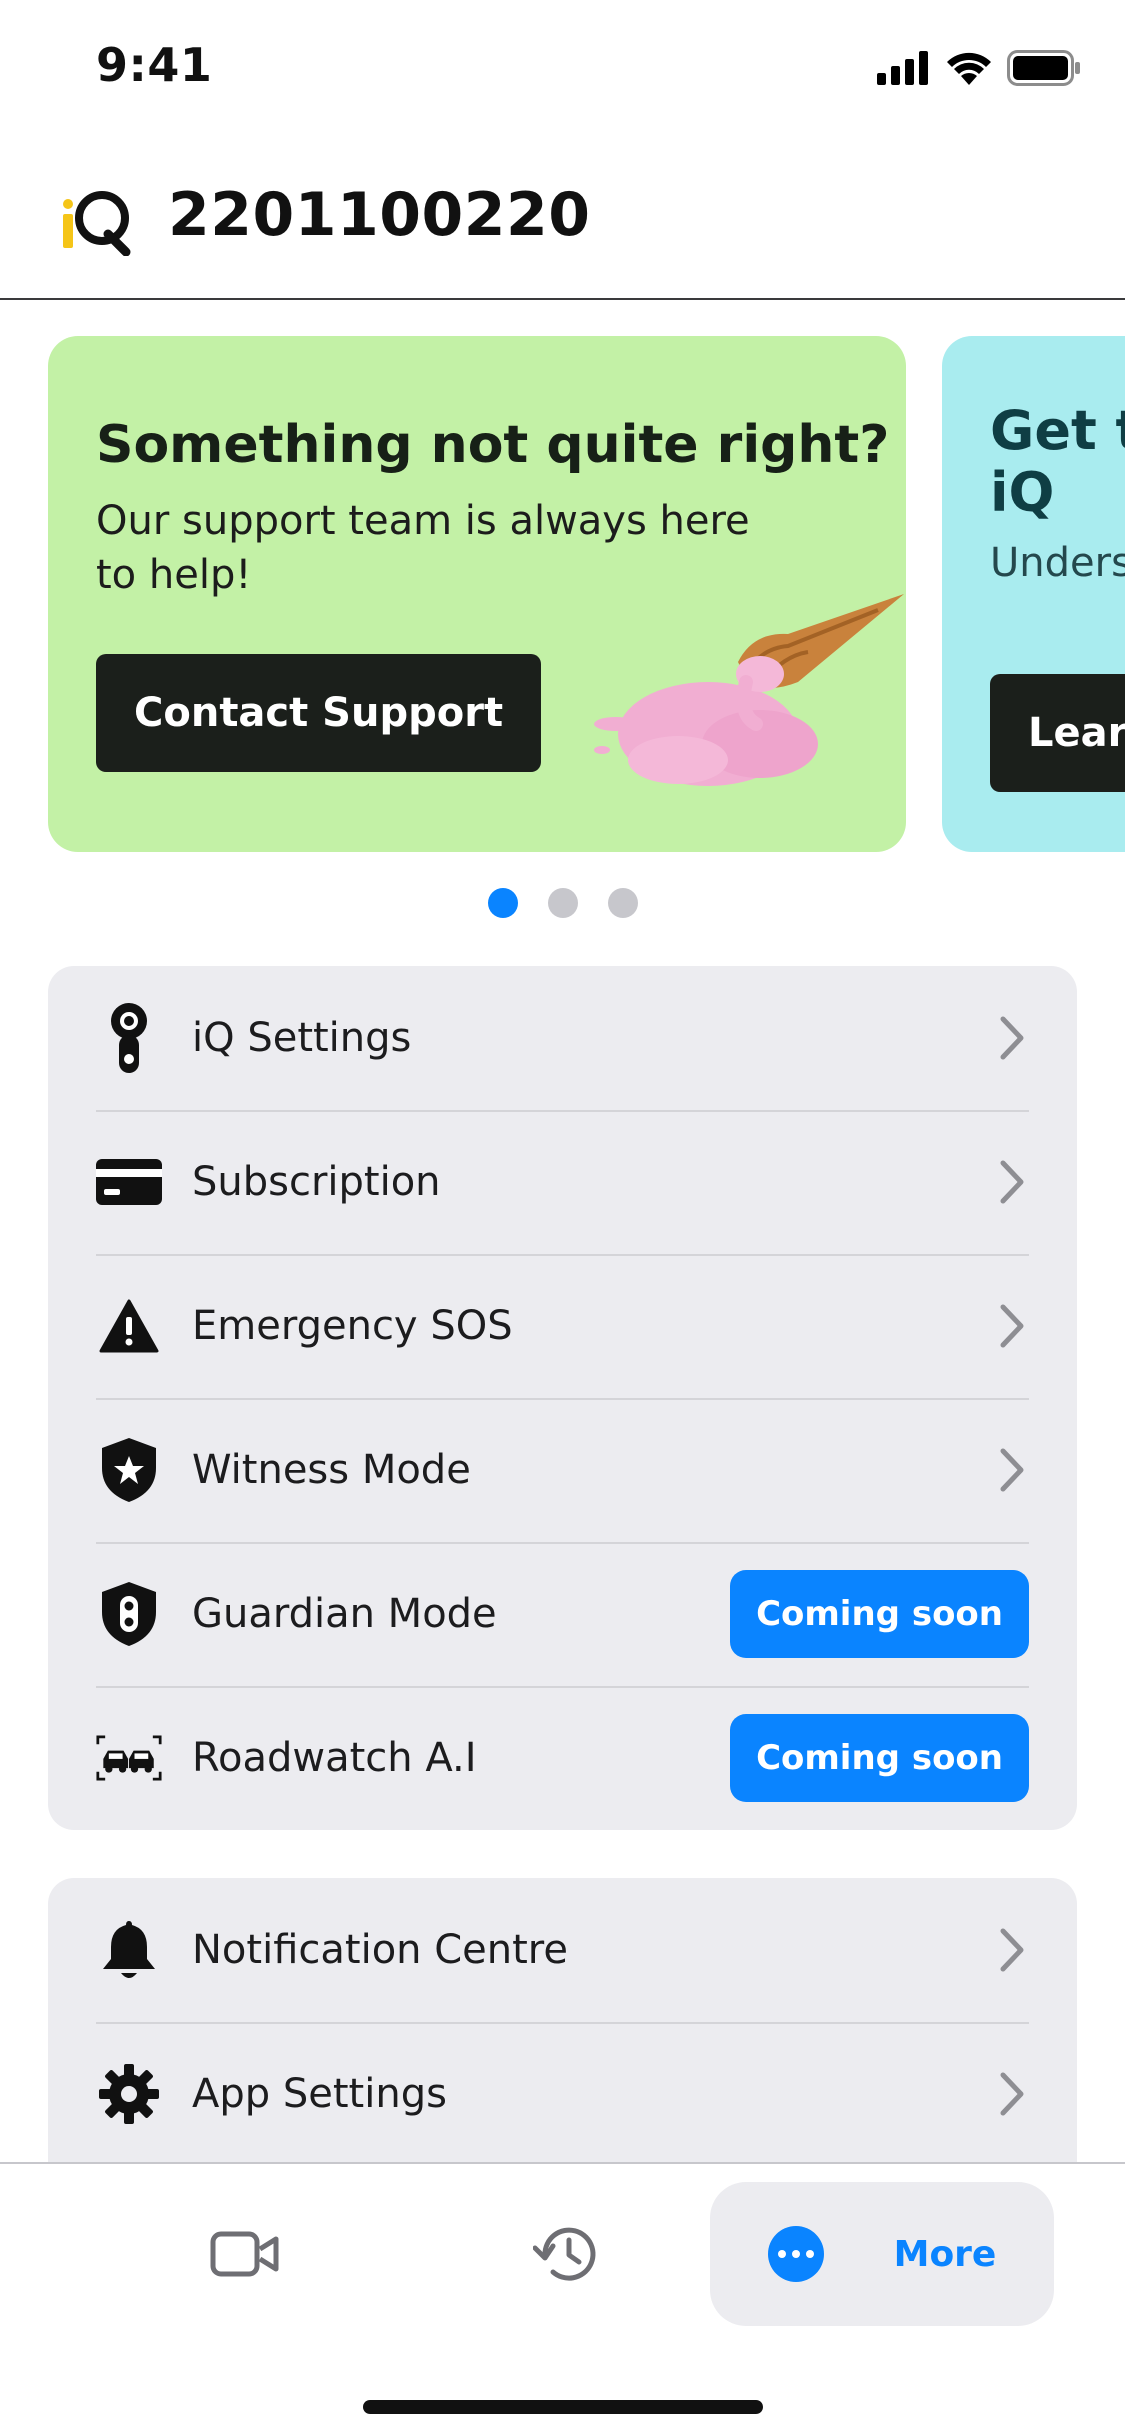 The image size is (1125, 2436). Describe the element at coordinates (562, 1326) in the screenshot. I see `menu-item-emergency-sos: Emergency SOS` at that location.